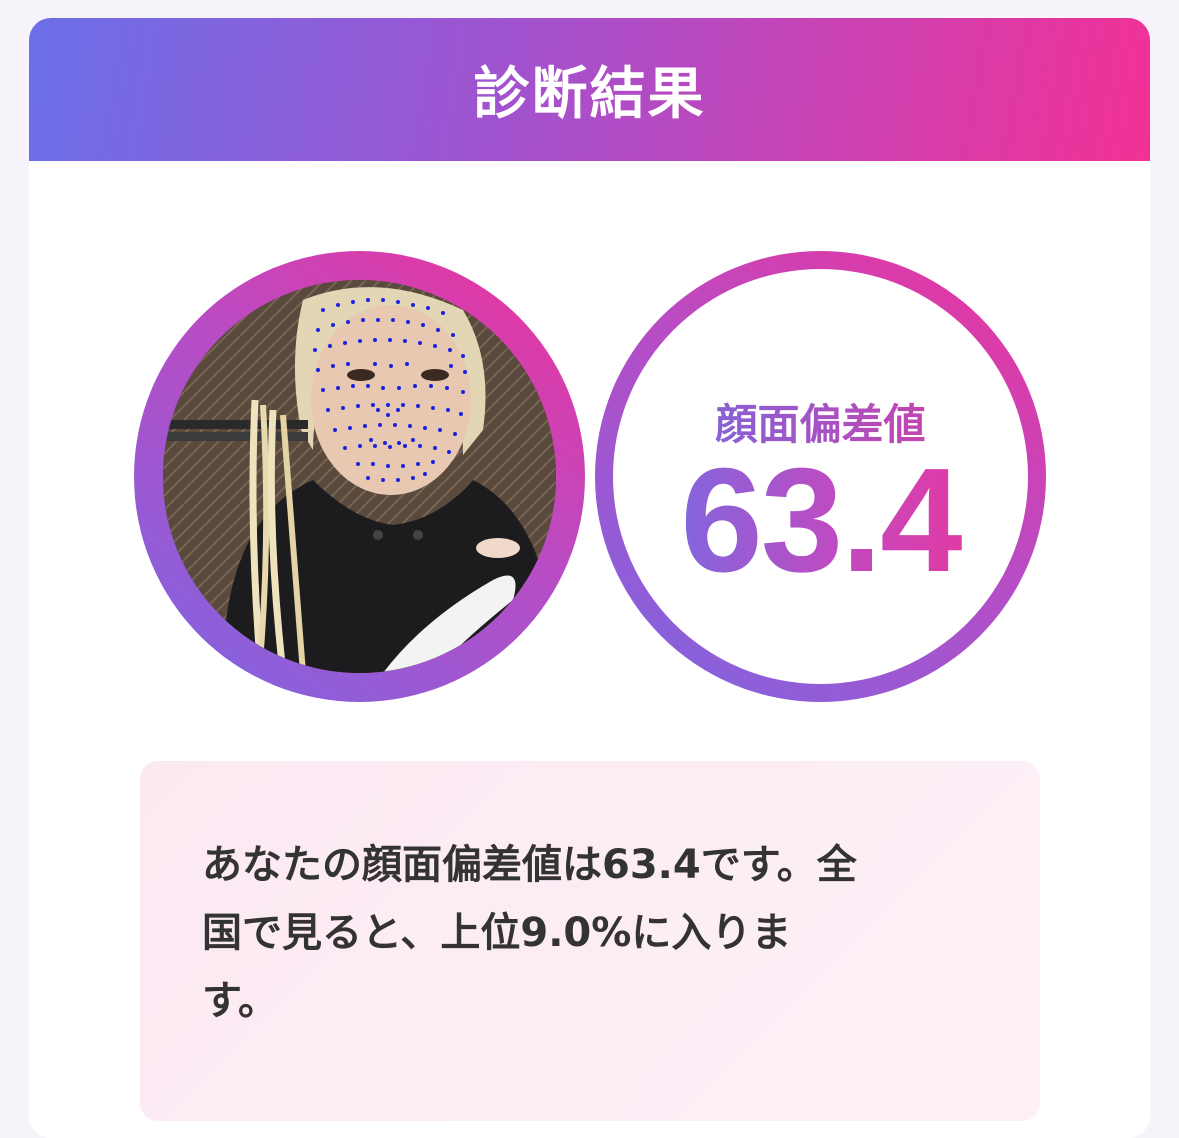 Image resolution: width=1179 pixels, height=1138 pixels. I want to click on face-landmark-image, so click(359, 476).